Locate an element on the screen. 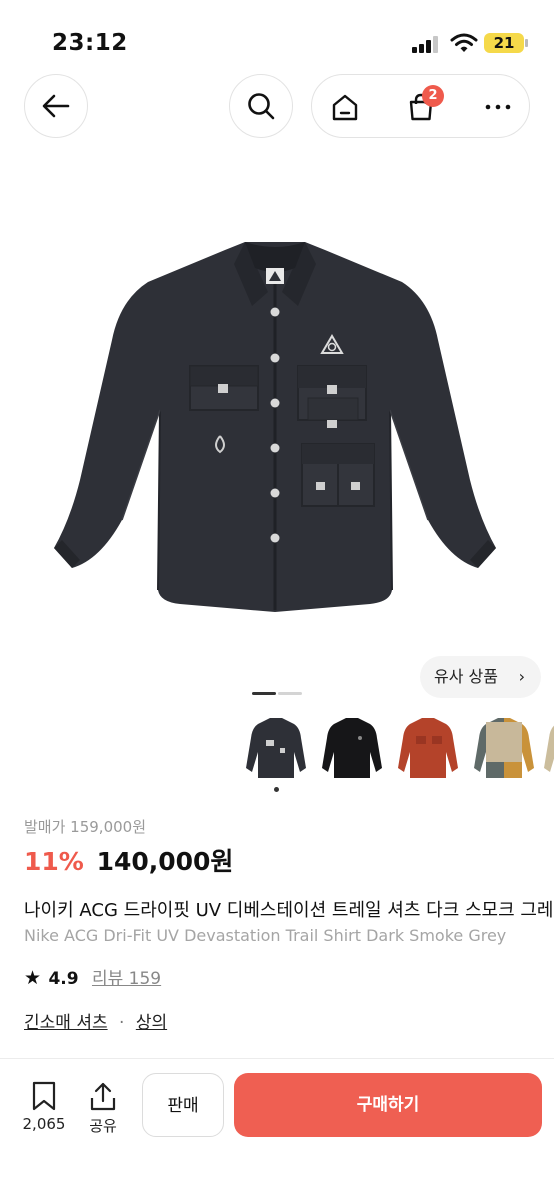  thumbnail-dark-smoke-grey is located at coordinates (276, 749).